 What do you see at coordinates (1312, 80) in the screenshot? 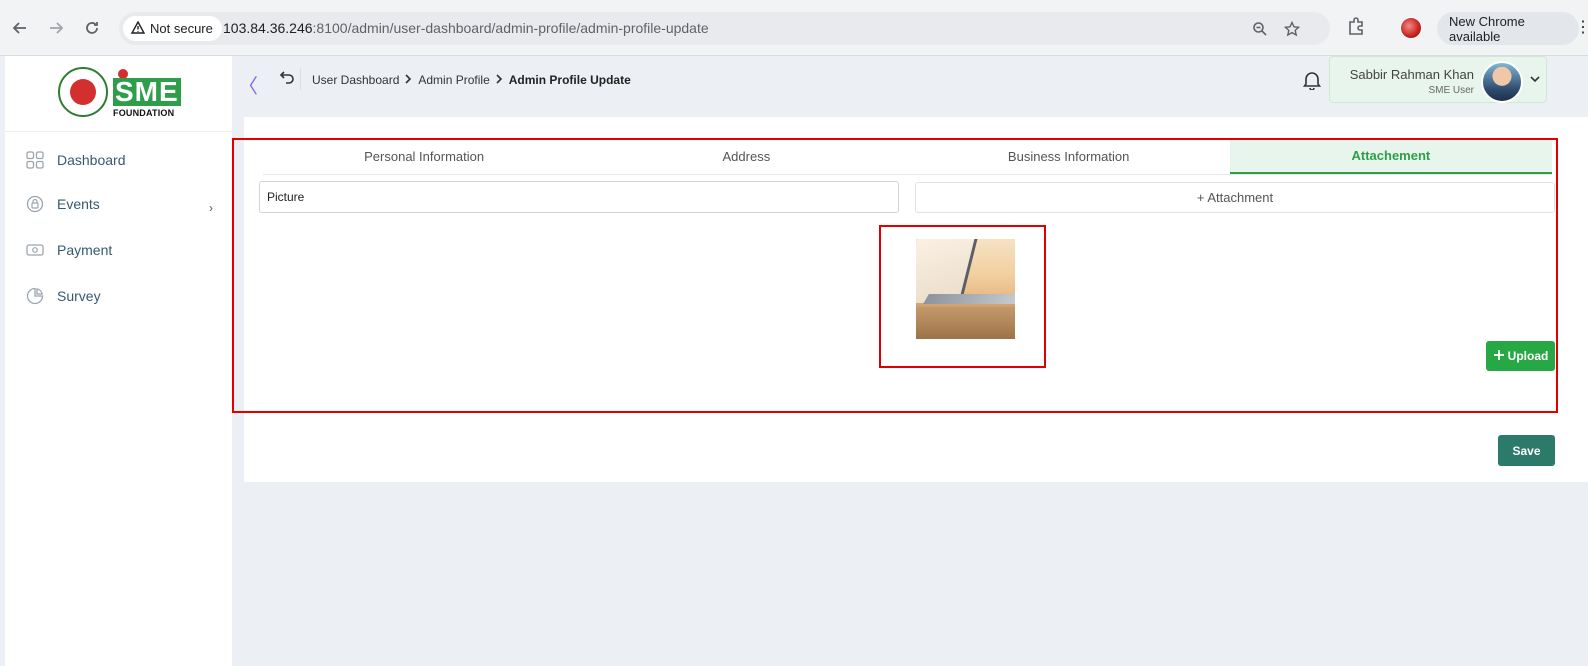
I see `bell-icon` at bounding box center [1312, 80].